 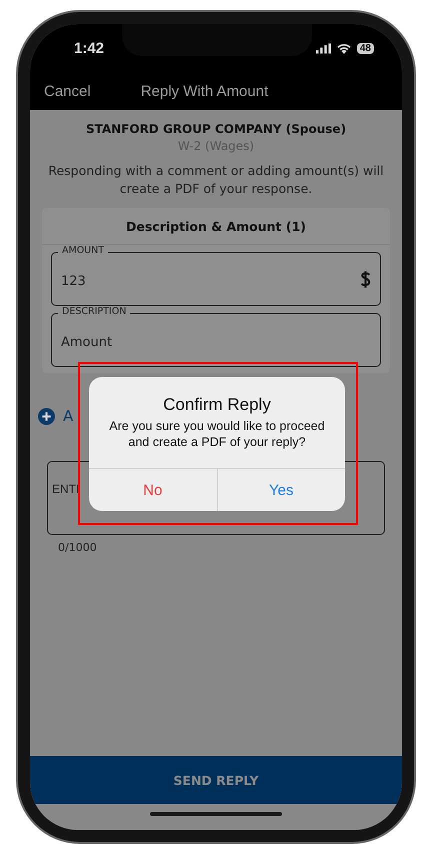 What do you see at coordinates (216, 275) in the screenshot?
I see `input-field: AMOUNT 123` at bounding box center [216, 275].